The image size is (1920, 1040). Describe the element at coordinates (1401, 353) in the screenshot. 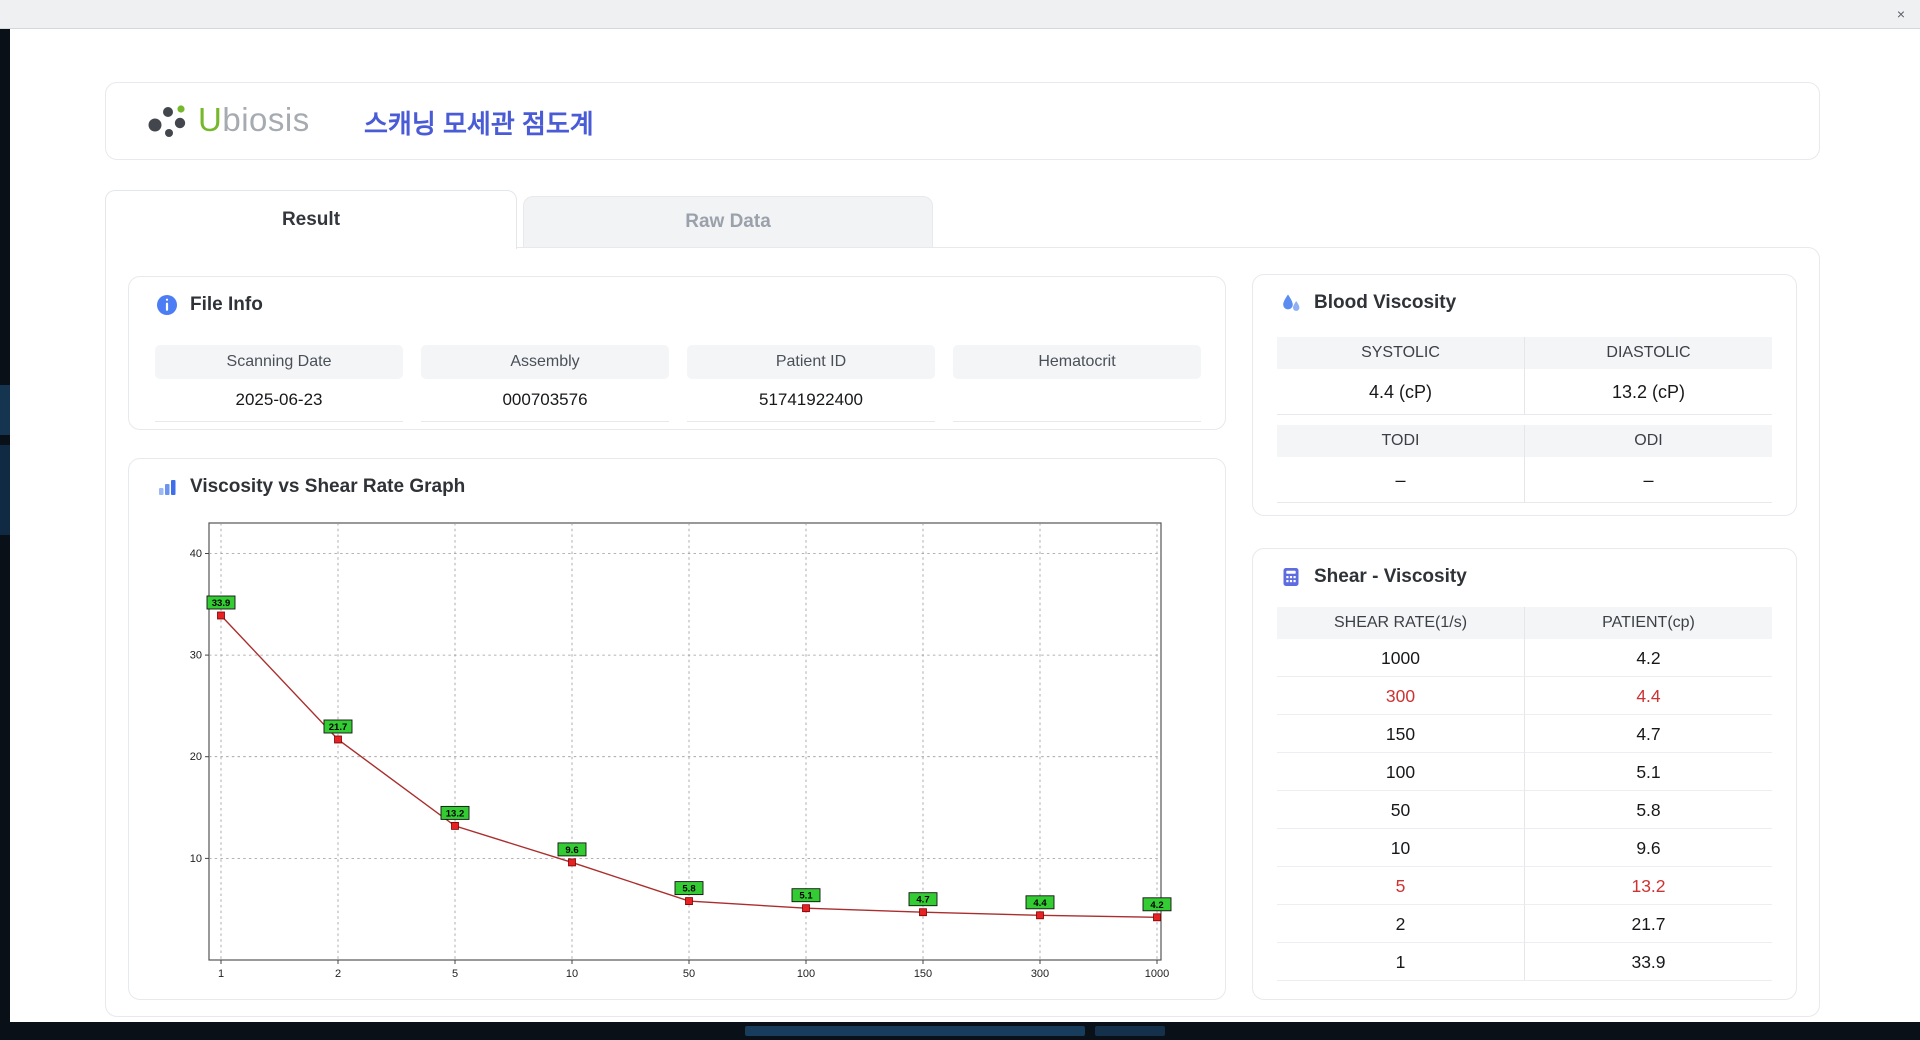

I see `column-header: SYSTOLIC` at that location.